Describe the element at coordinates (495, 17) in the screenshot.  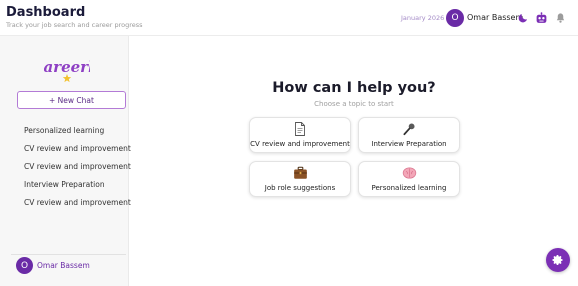
I see `header-user-name: Omar Bassem` at that location.